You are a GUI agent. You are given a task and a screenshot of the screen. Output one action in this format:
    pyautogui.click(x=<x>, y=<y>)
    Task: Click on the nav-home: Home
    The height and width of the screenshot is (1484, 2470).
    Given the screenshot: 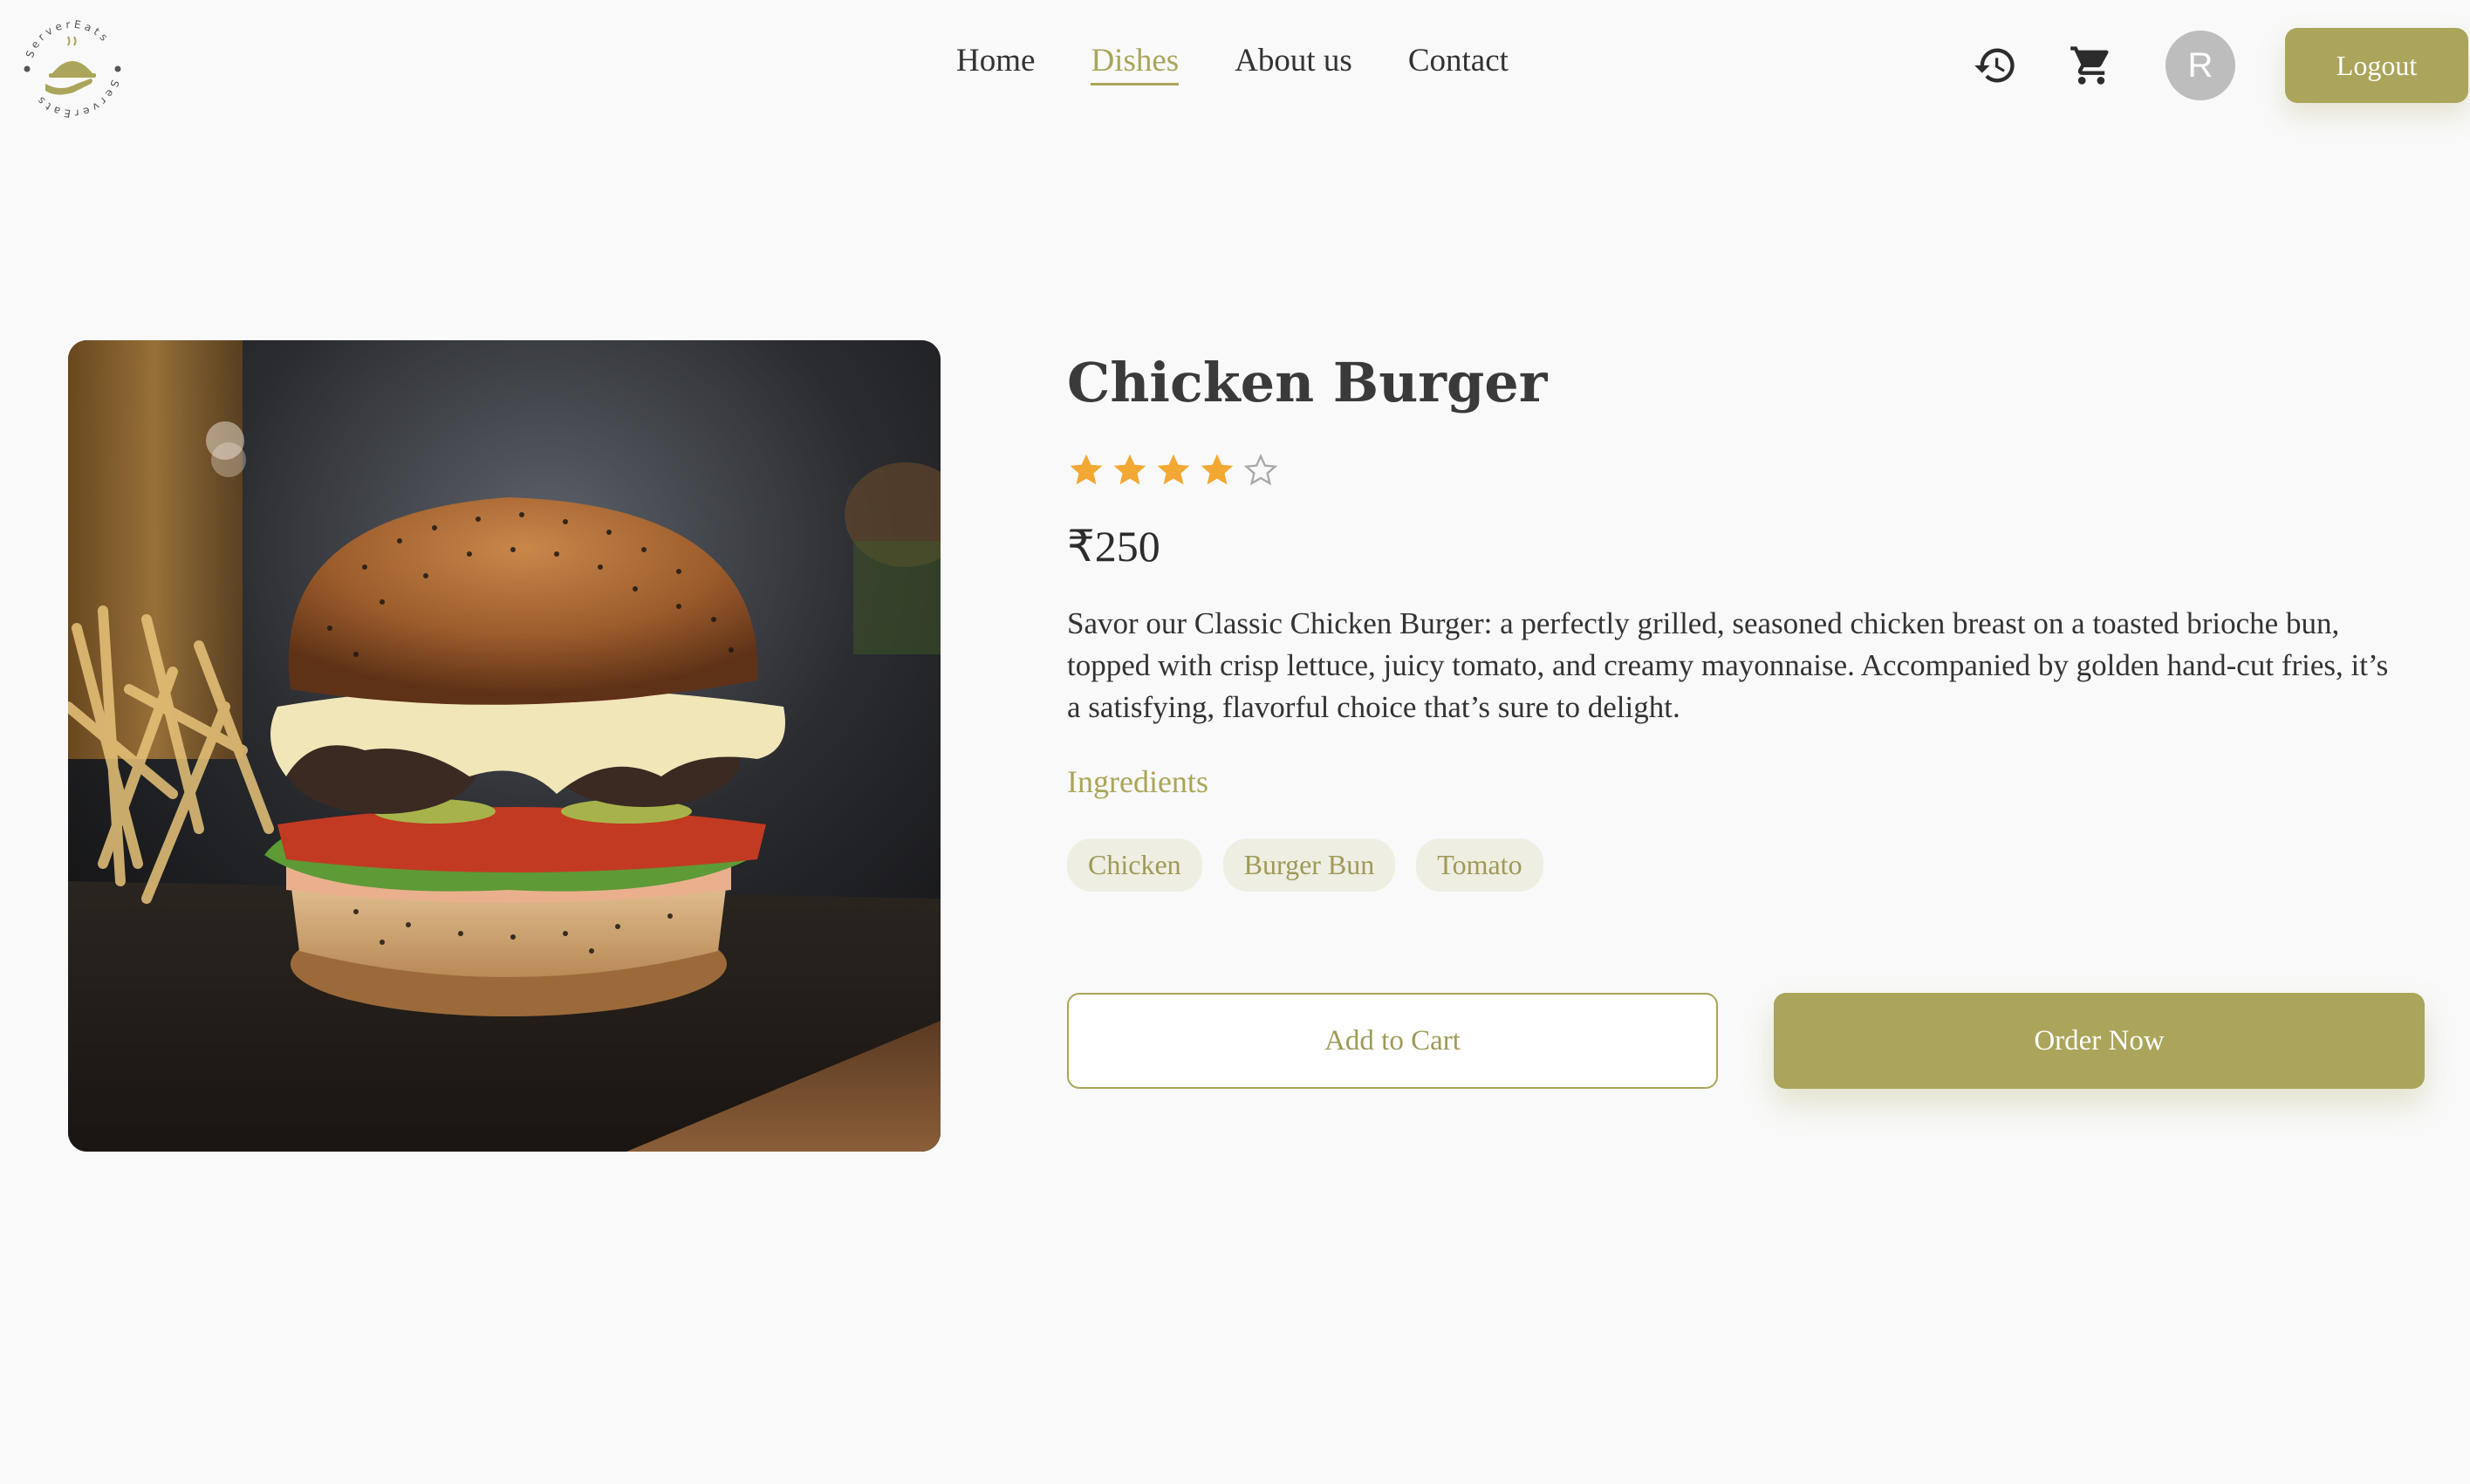 What is the action you would take?
    pyautogui.click(x=995, y=63)
    